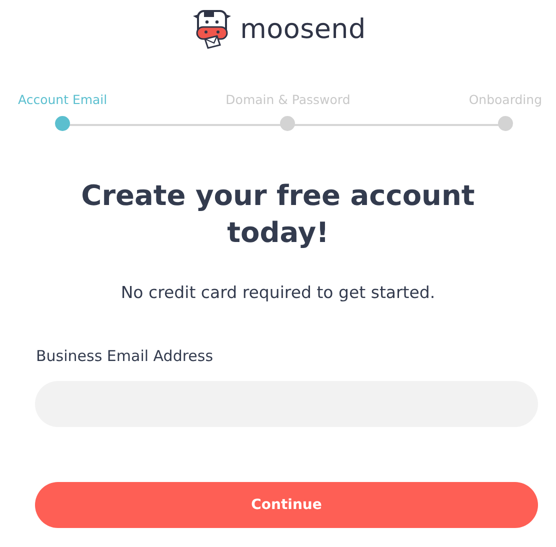 The image size is (556, 547). I want to click on page-heading: Create your free account today!, so click(278, 214).